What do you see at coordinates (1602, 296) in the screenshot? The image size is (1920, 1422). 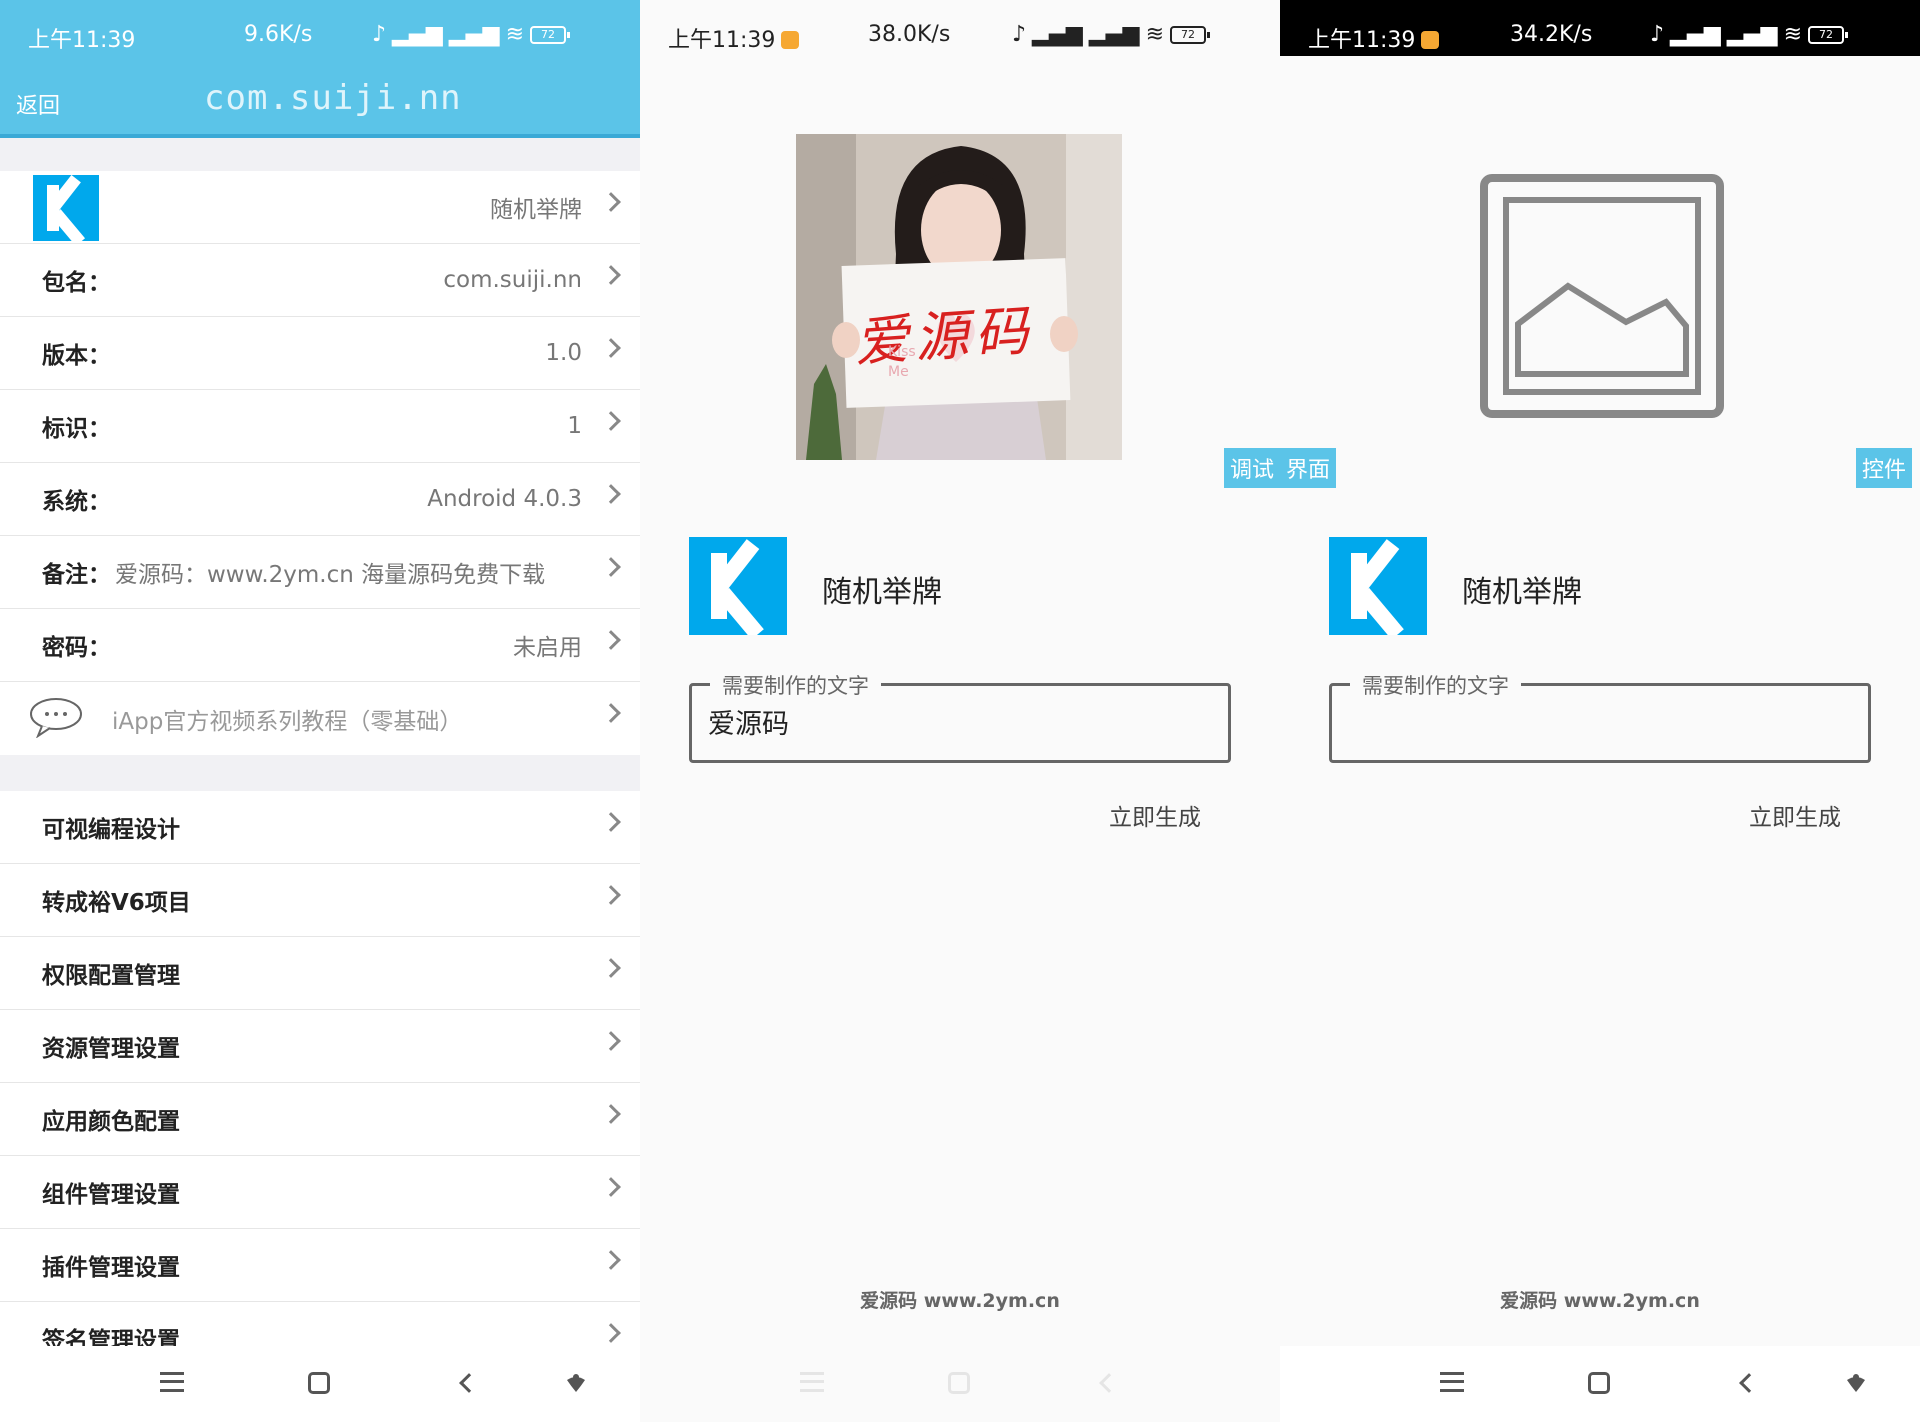 I see `image-placeholder-icon` at bounding box center [1602, 296].